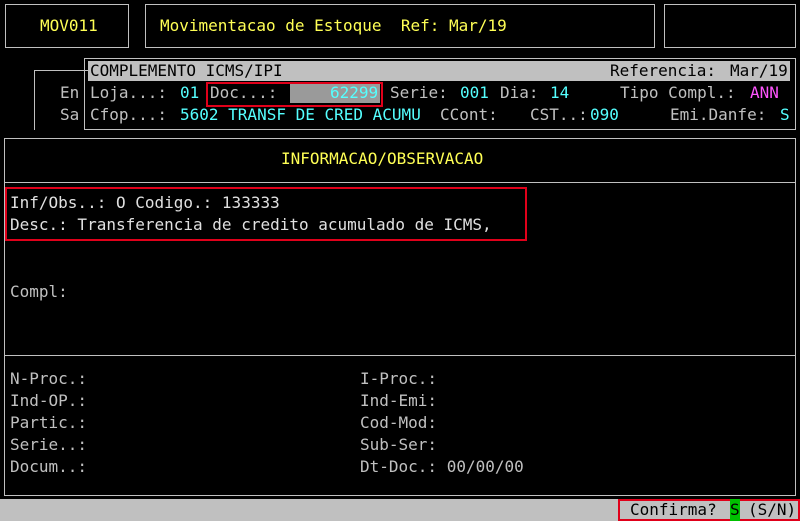 Image resolution: width=800 pixels, height=521 pixels. I want to click on ind-op-label: Ind-OP.:, so click(49, 400).